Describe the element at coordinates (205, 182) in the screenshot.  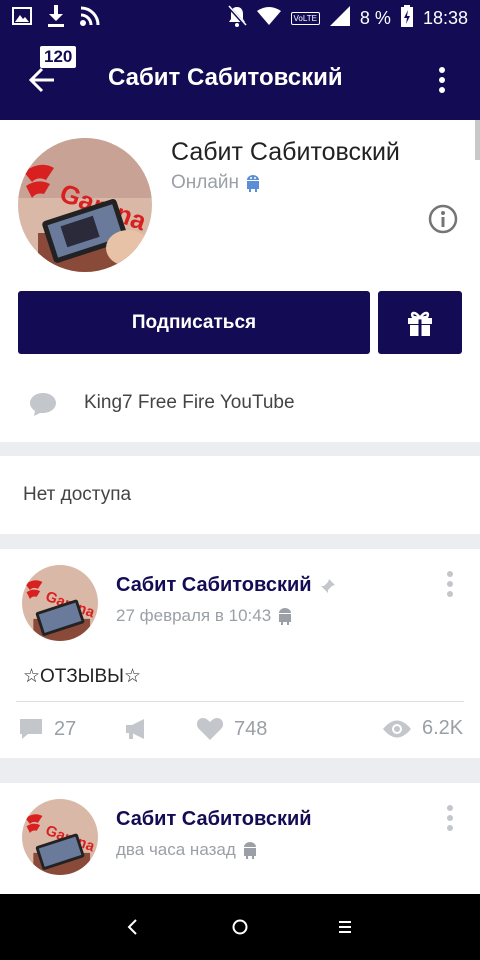
I see `online-status-text: Онлайн` at that location.